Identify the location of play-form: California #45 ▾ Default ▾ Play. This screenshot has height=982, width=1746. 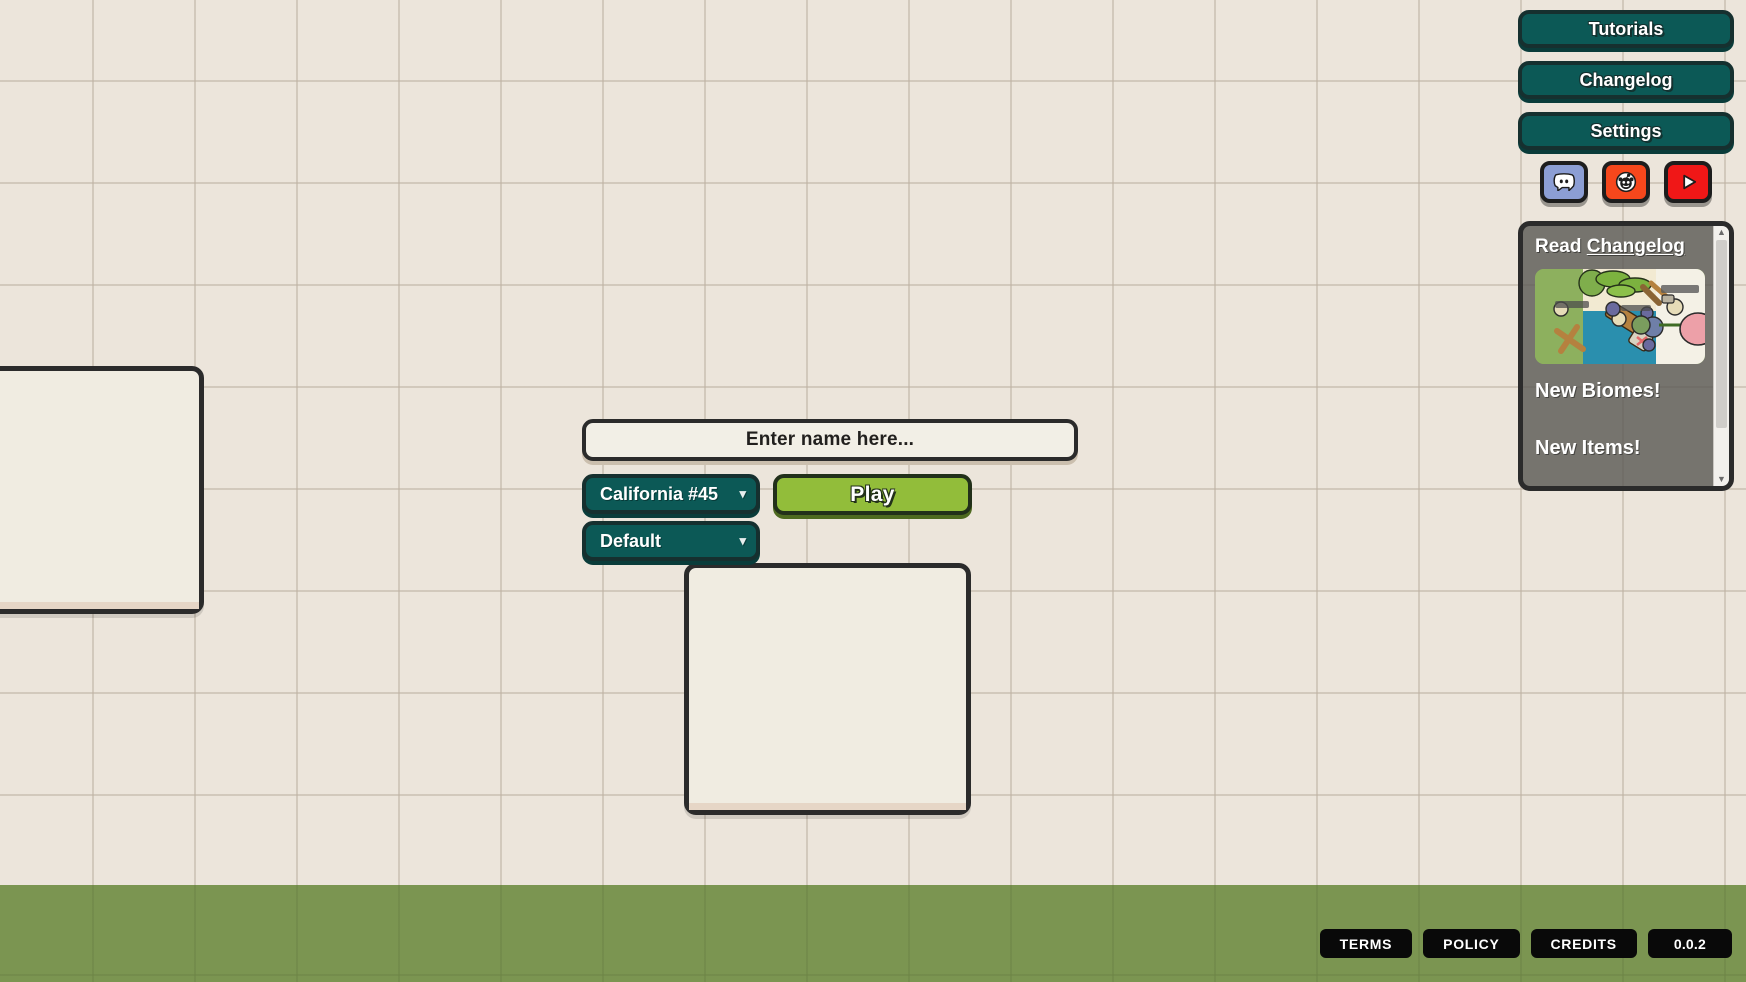
(830, 490).